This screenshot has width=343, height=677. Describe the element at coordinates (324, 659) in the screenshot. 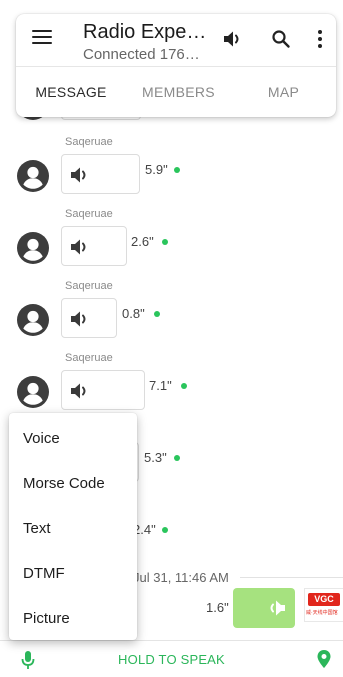

I see `map-pin-icon` at that location.